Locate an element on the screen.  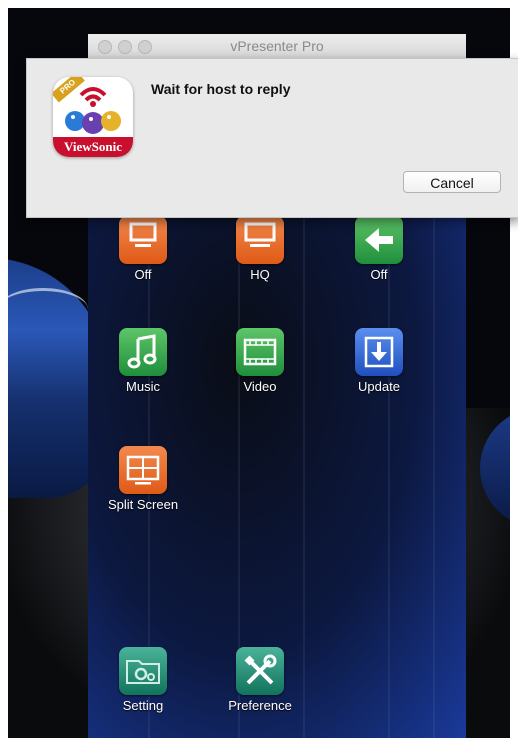
window-titlebar: vPresenter Pro is located at coordinates (277, 46).